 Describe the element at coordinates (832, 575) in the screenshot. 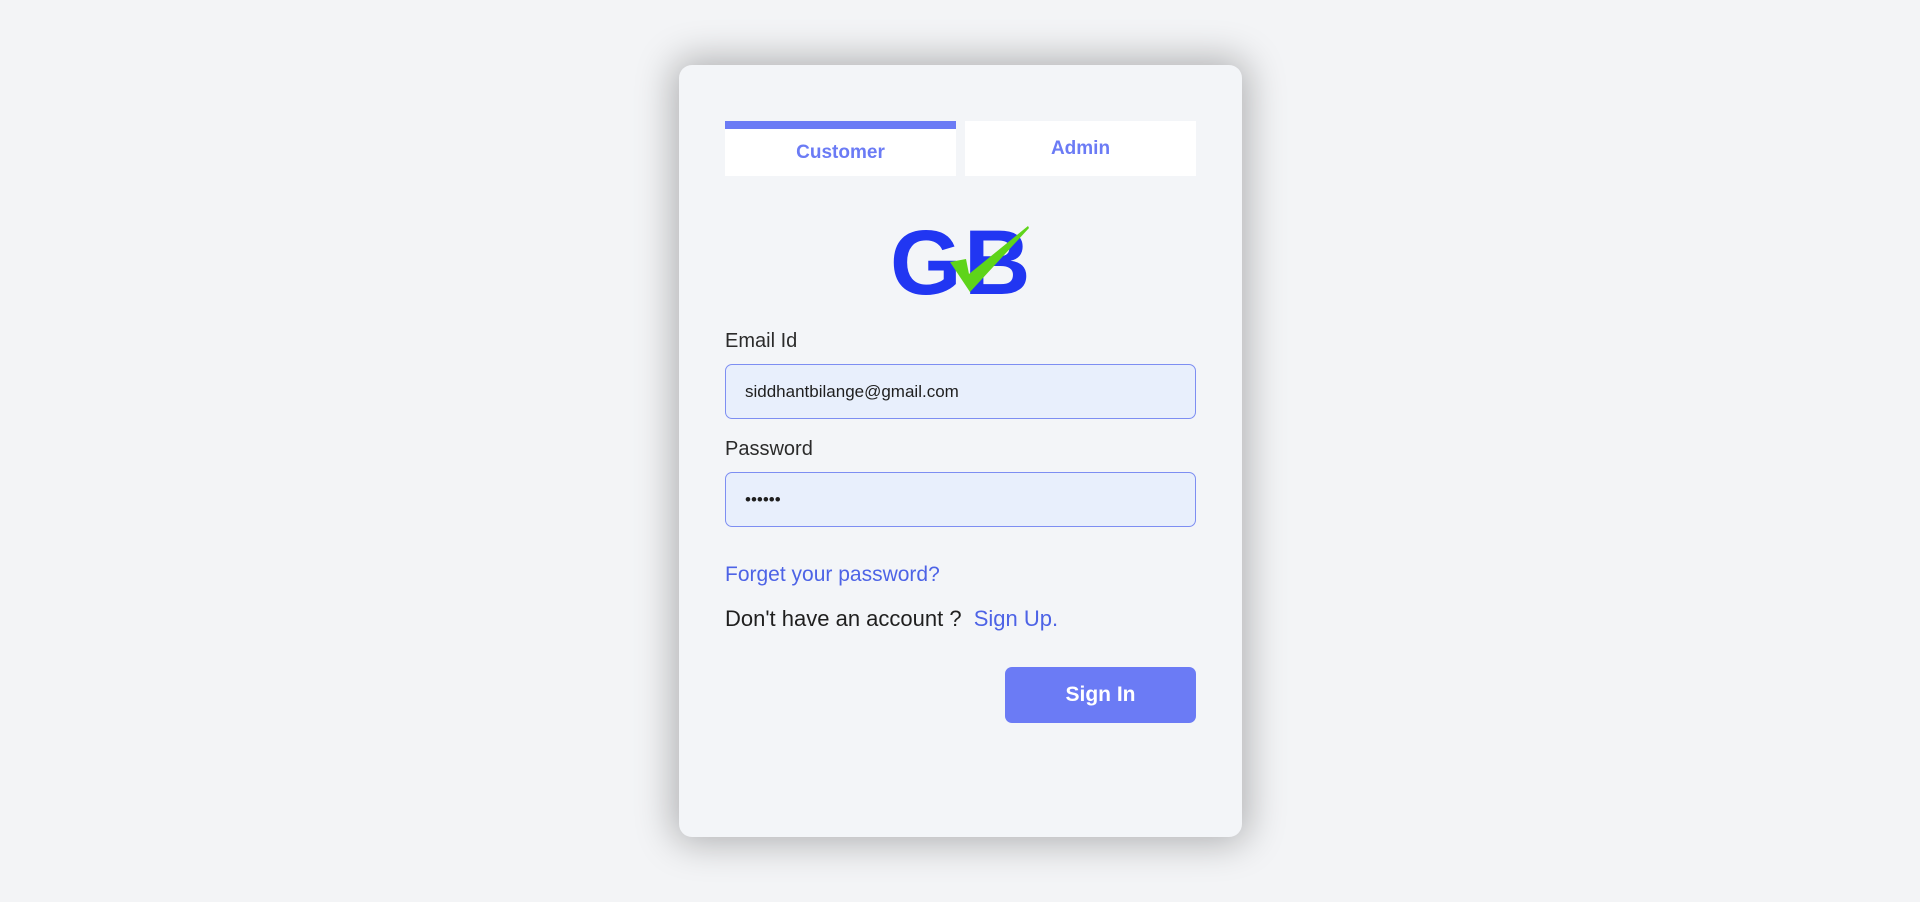

I see `forget-password-link: Forget your password?` at that location.